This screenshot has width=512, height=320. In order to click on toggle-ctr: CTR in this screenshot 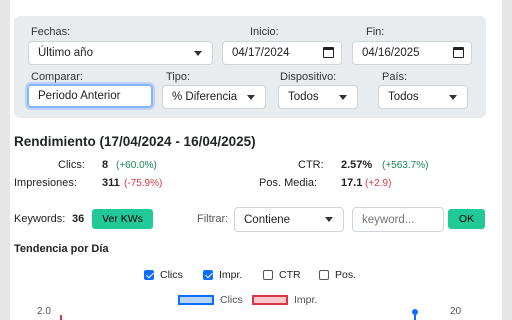, I will do `click(282, 275)`.